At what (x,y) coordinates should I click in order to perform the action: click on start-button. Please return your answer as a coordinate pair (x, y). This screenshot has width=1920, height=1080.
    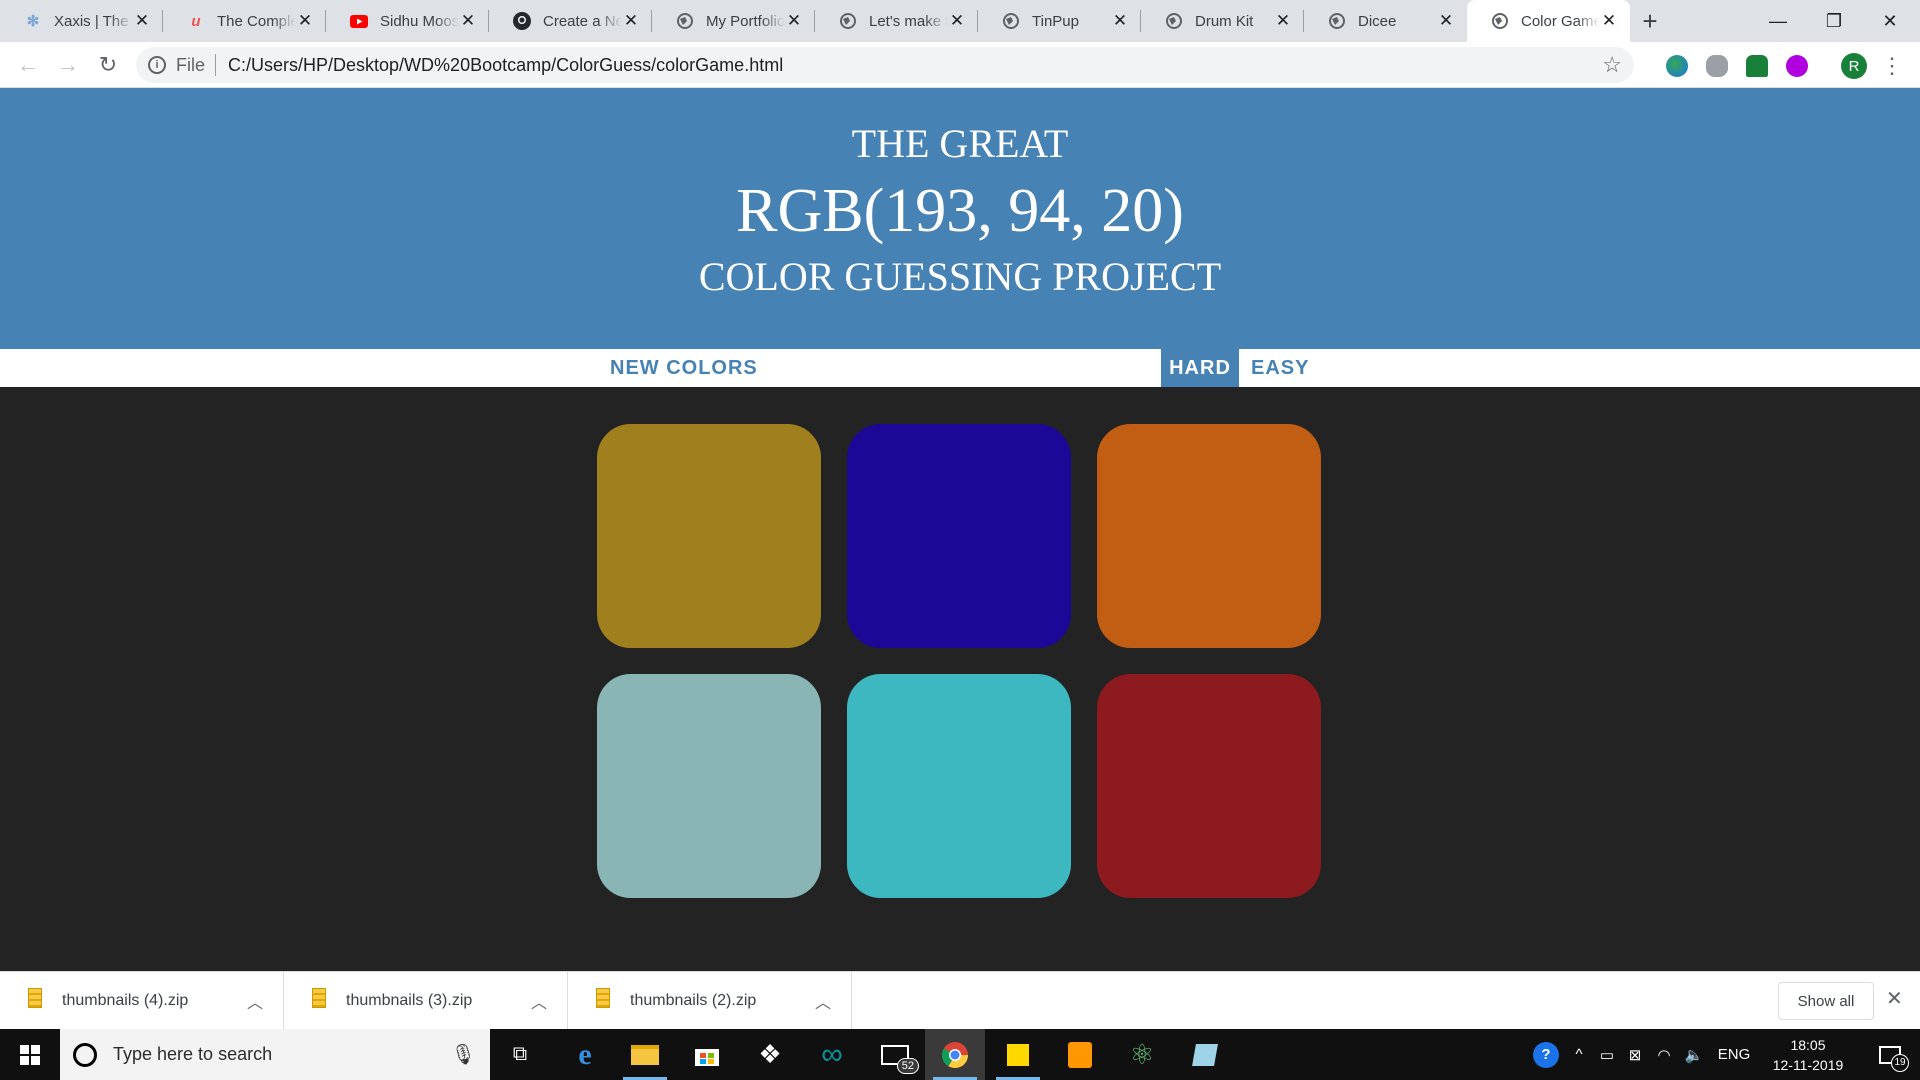
    Looking at the image, I should click on (30, 1054).